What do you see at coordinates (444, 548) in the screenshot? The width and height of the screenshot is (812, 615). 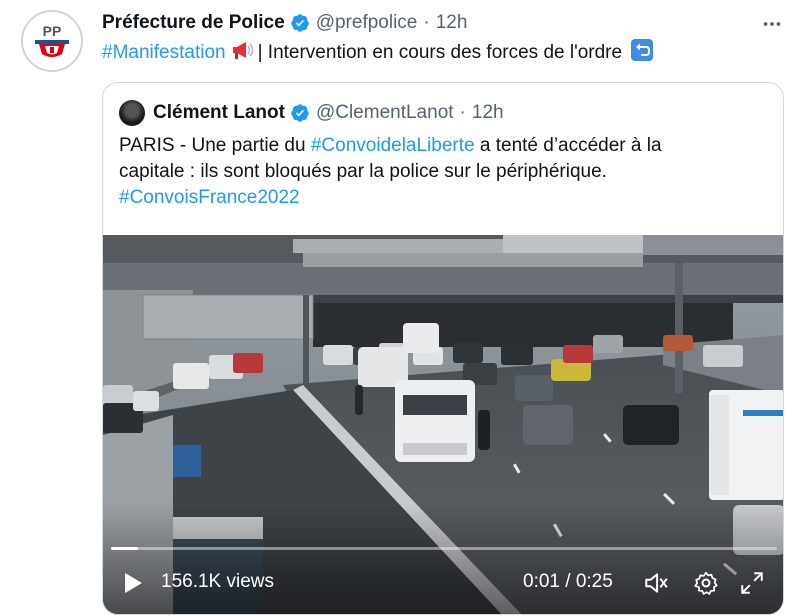 I see `progress-track` at bounding box center [444, 548].